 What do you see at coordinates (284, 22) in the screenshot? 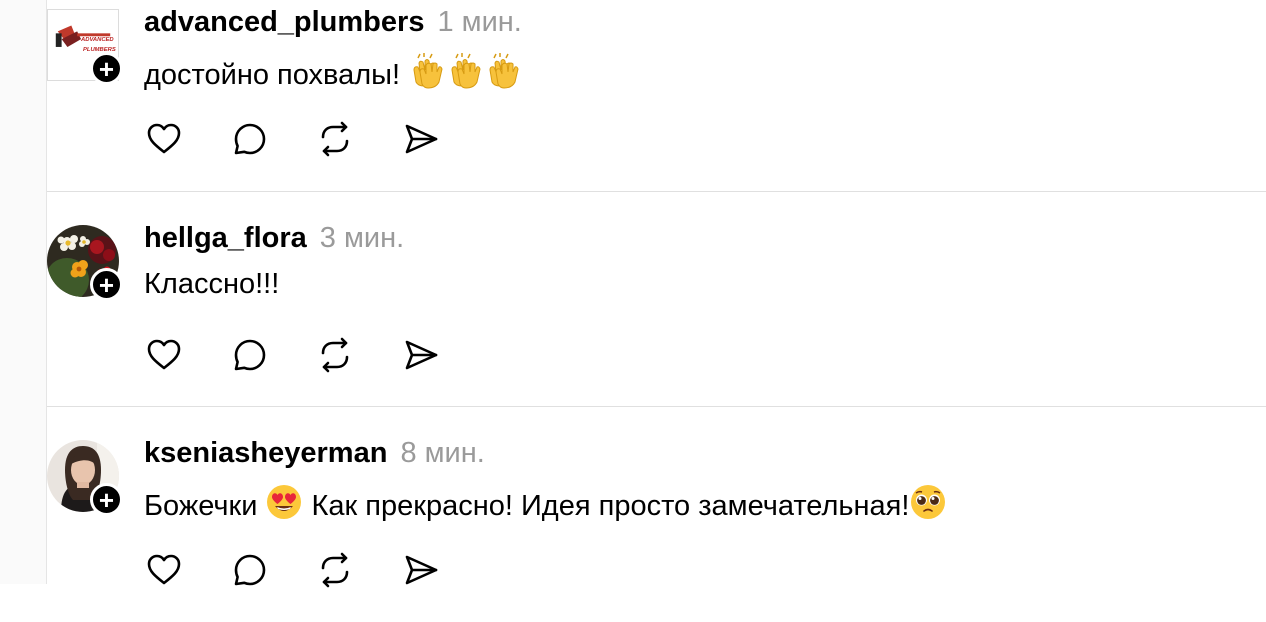
I see `username: advanced_plumbers` at bounding box center [284, 22].